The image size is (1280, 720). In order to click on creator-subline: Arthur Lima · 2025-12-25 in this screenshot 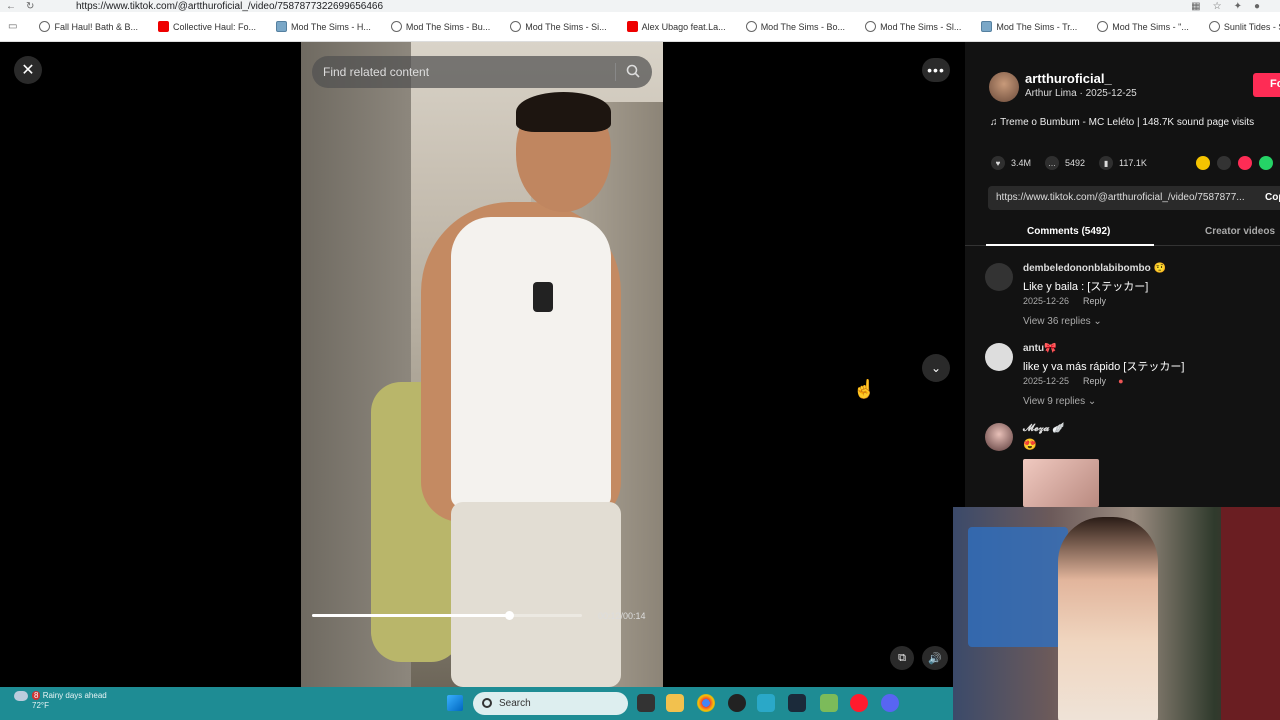, I will do `click(1081, 93)`.